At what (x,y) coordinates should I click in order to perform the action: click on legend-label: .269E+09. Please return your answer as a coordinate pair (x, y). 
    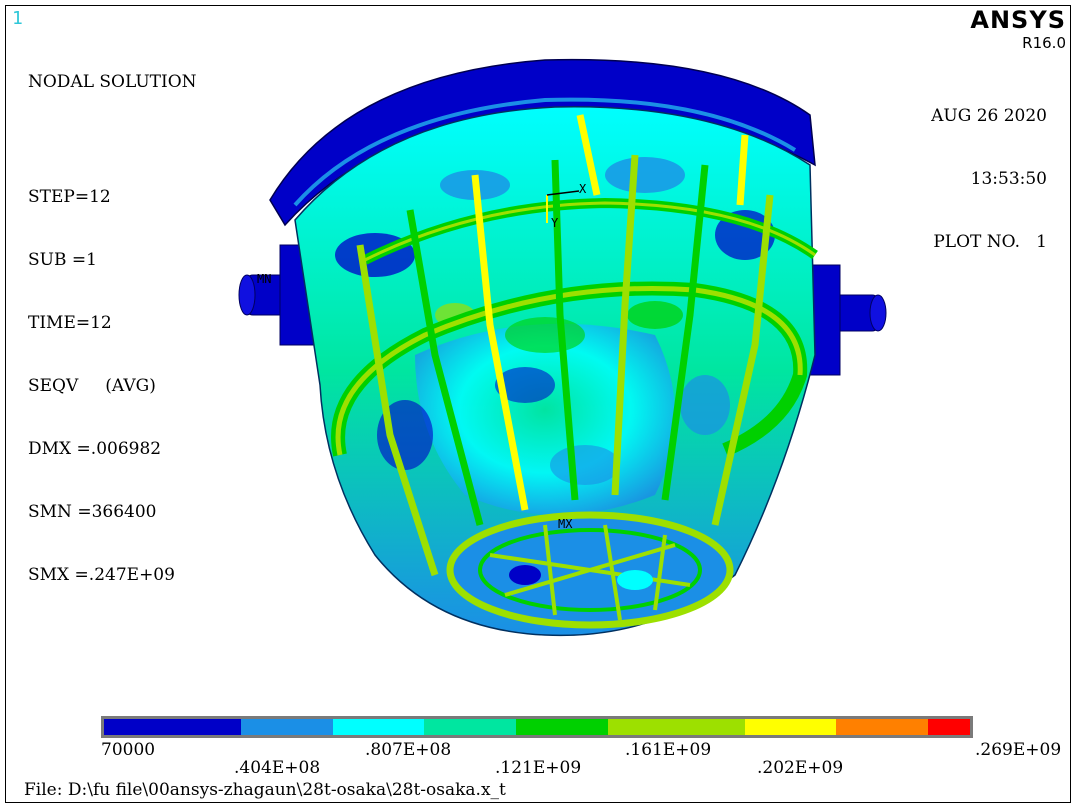
    Looking at the image, I should click on (1018, 750).